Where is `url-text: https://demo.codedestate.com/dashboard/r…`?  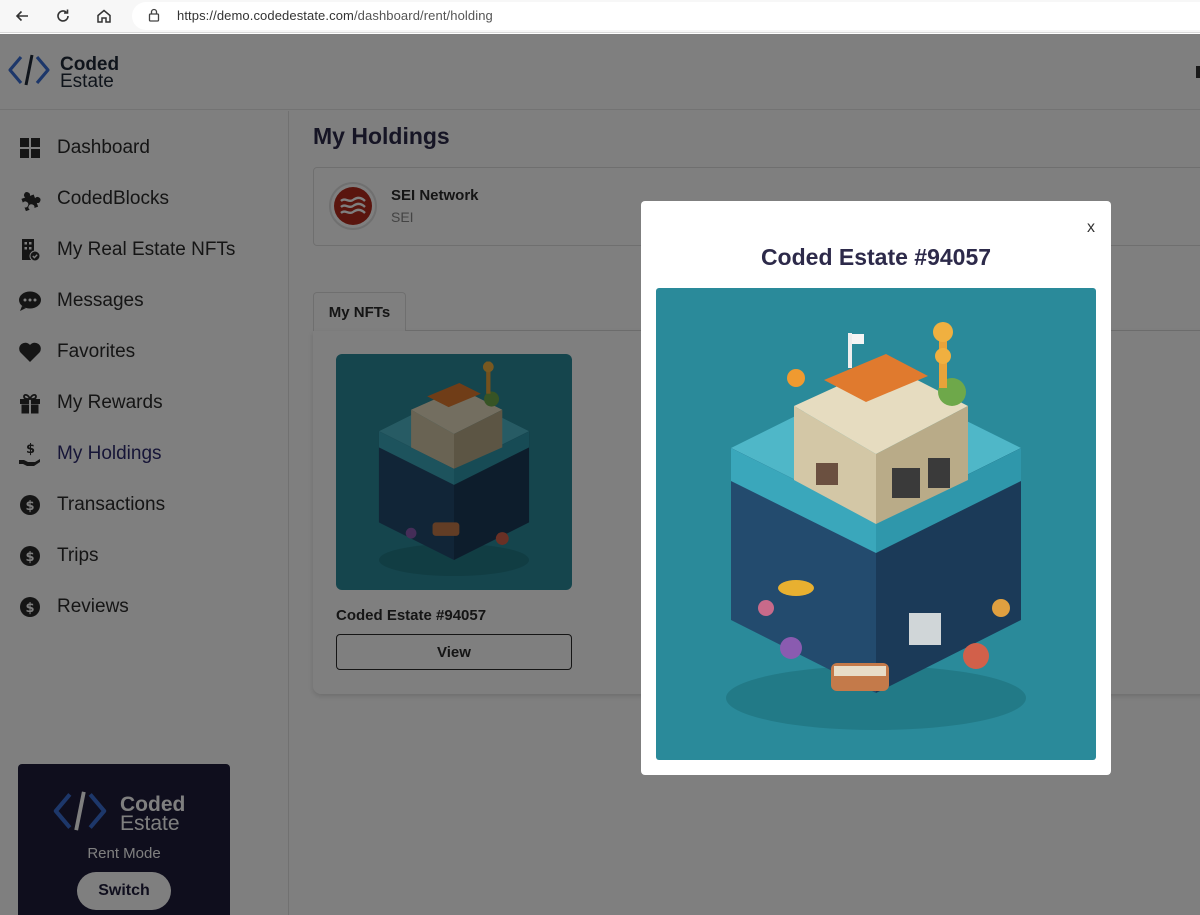
url-text: https://demo.codedestate.com/dashboard/r… is located at coordinates (335, 15).